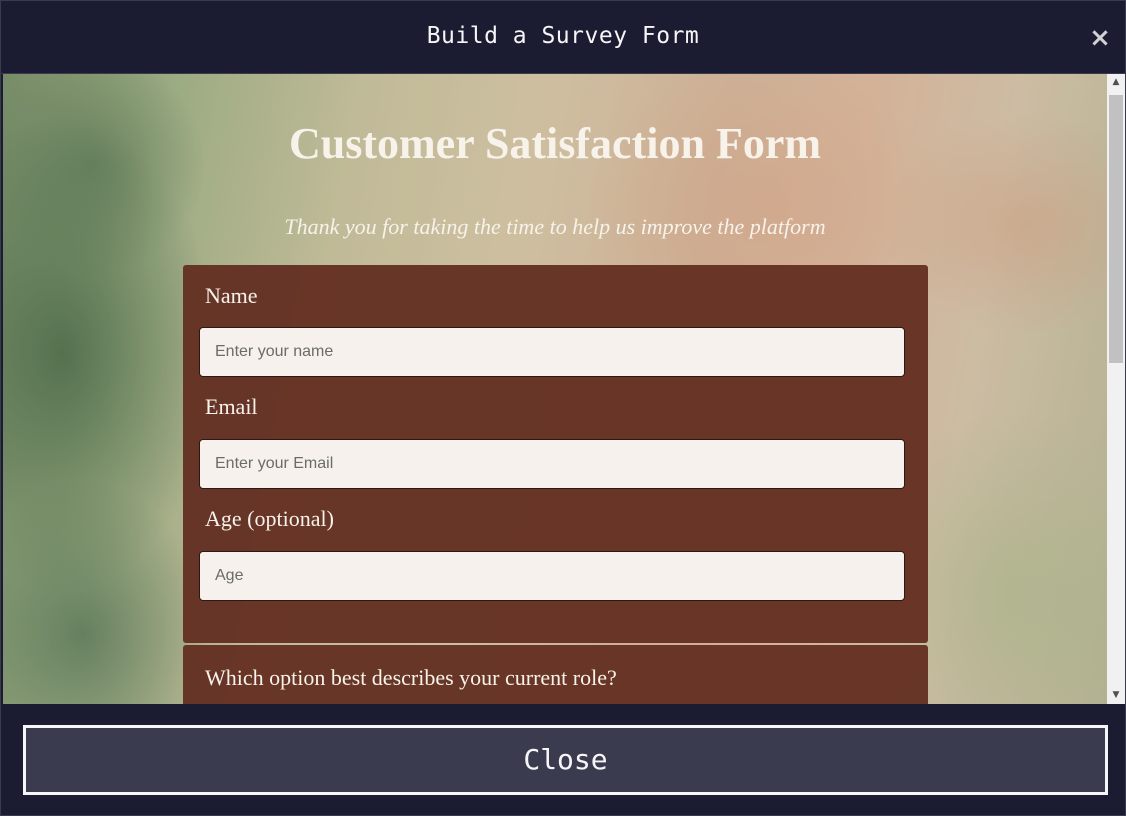 The height and width of the screenshot is (816, 1126). What do you see at coordinates (552, 464) in the screenshot?
I see `email-input` at bounding box center [552, 464].